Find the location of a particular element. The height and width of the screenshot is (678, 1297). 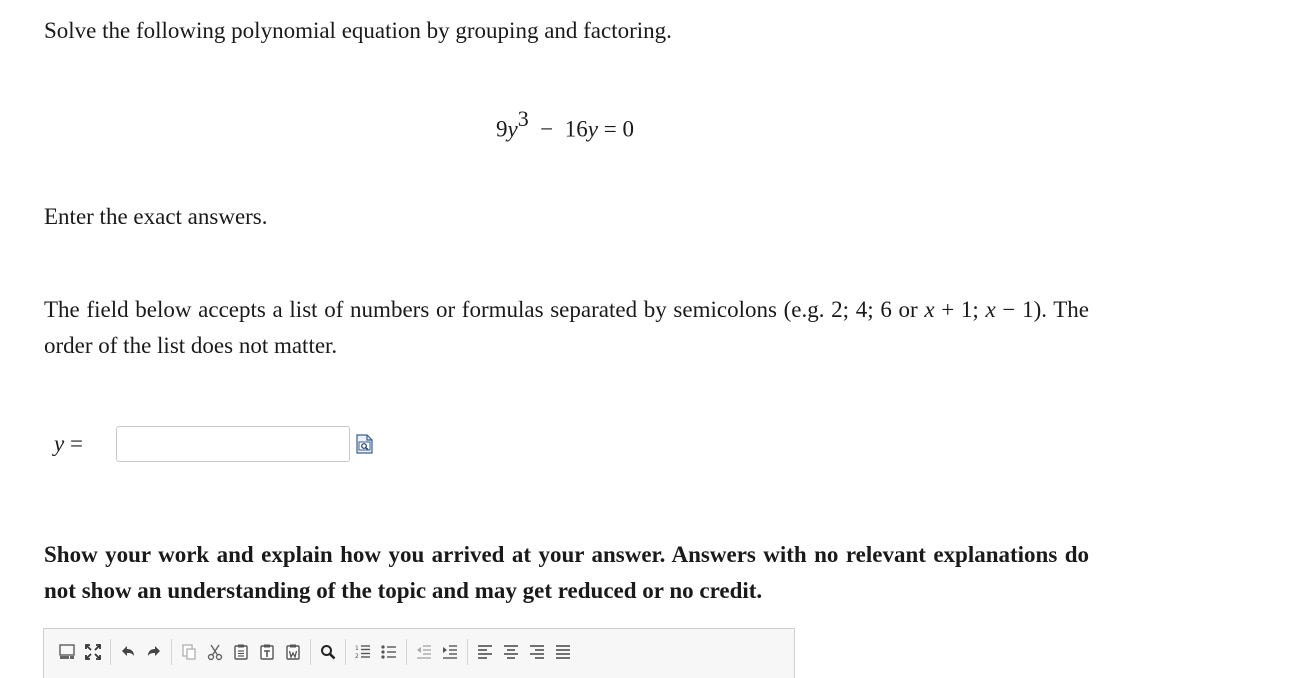

example-numbers: 2; 4; 6 is located at coordinates (861, 309).